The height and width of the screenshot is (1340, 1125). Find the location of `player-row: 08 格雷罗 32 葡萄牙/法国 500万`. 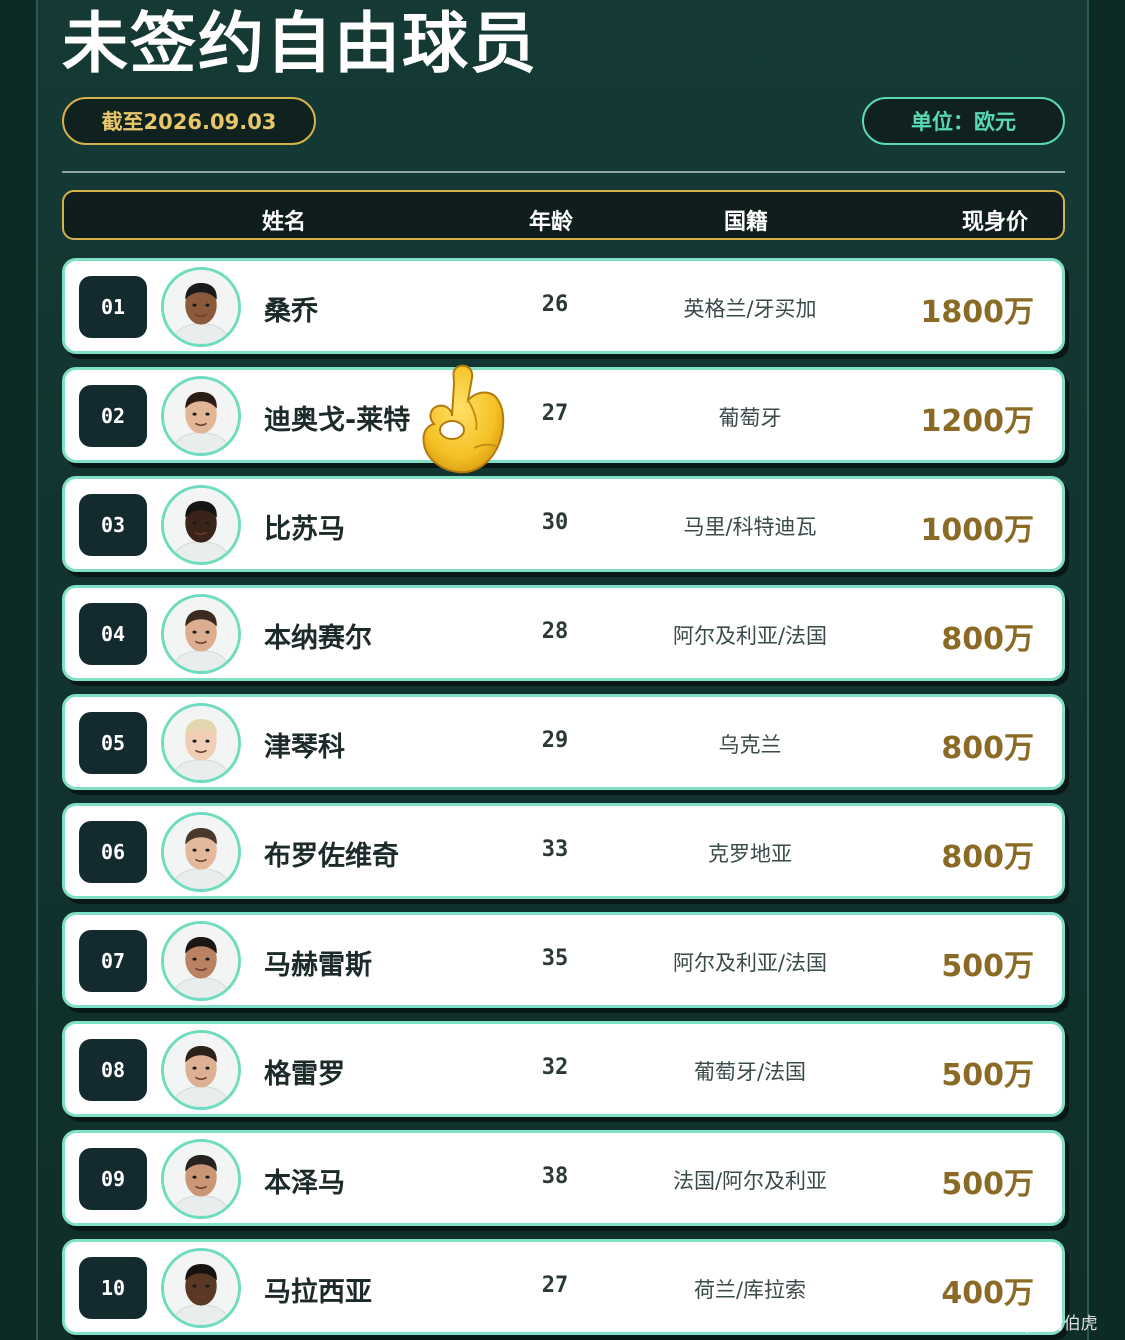

player-row: 08 格雷罗 32 葡萄牙/法国 500万 is located at coordinates (563, 1069).